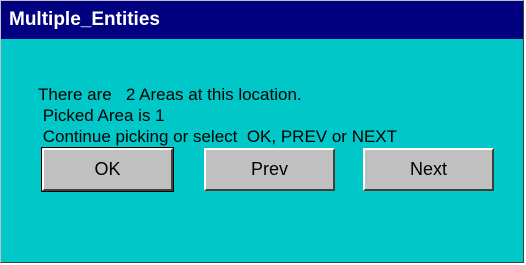  What do you see at coordinates (170, 94) in the screenshot?
I see `message-line-areas-count: There are 2 Areas at this location.` at bounding box center [170, 94].